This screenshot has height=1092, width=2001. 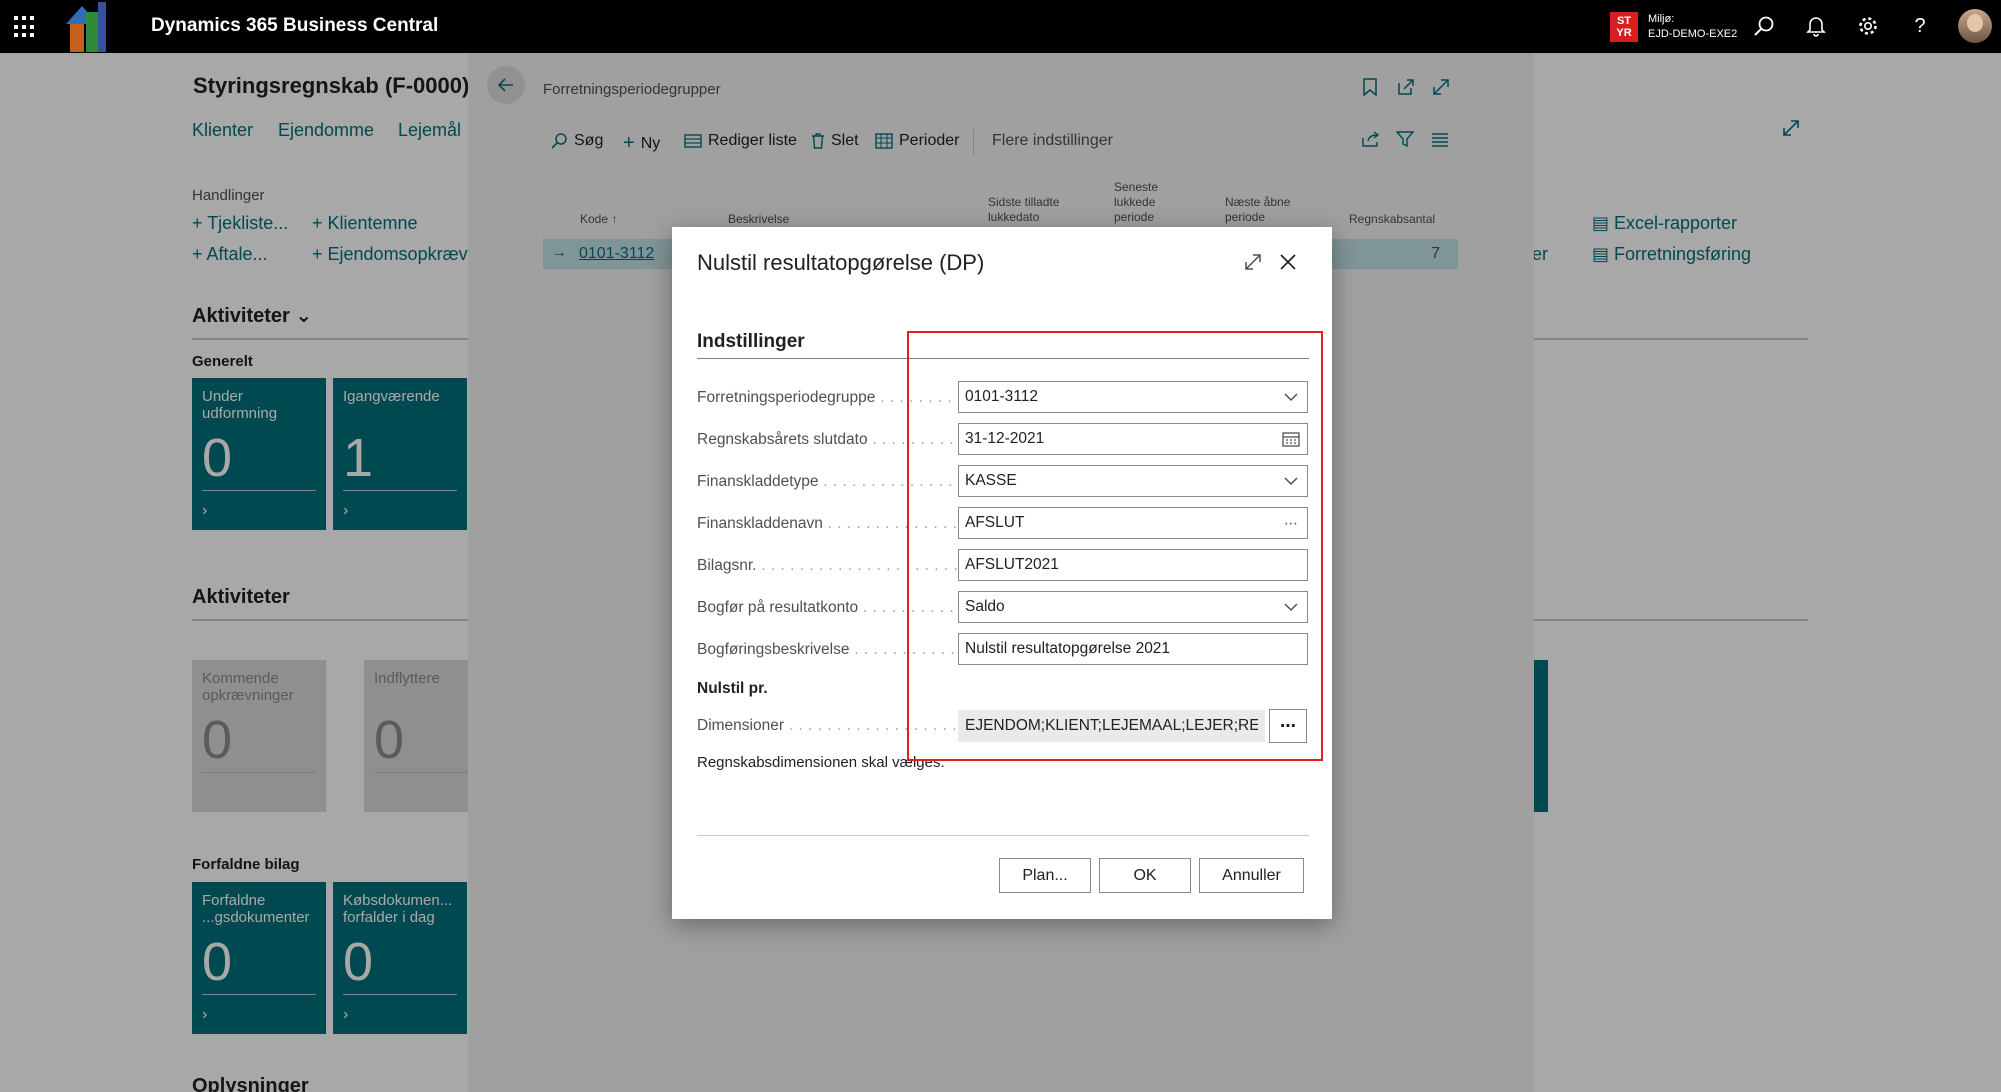 What do you see at coordinates (1133, 523) in the screenshot?
I see `finanskladdenavn-input: AFSLUT ⋯` at bounding box center [1133, 523].